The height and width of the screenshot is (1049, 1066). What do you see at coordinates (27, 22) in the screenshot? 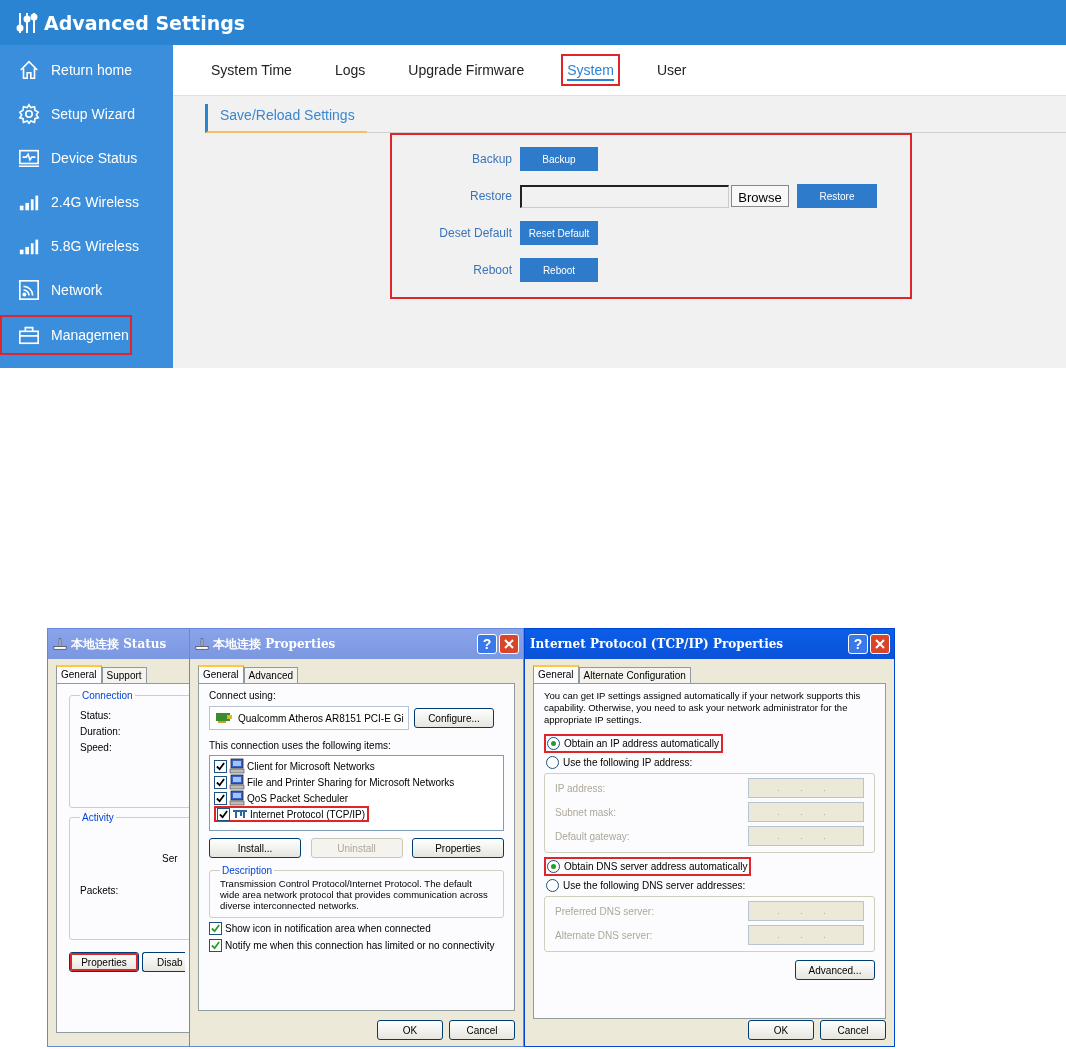
I see `sliders-icon` at bounding box center [27, 22].